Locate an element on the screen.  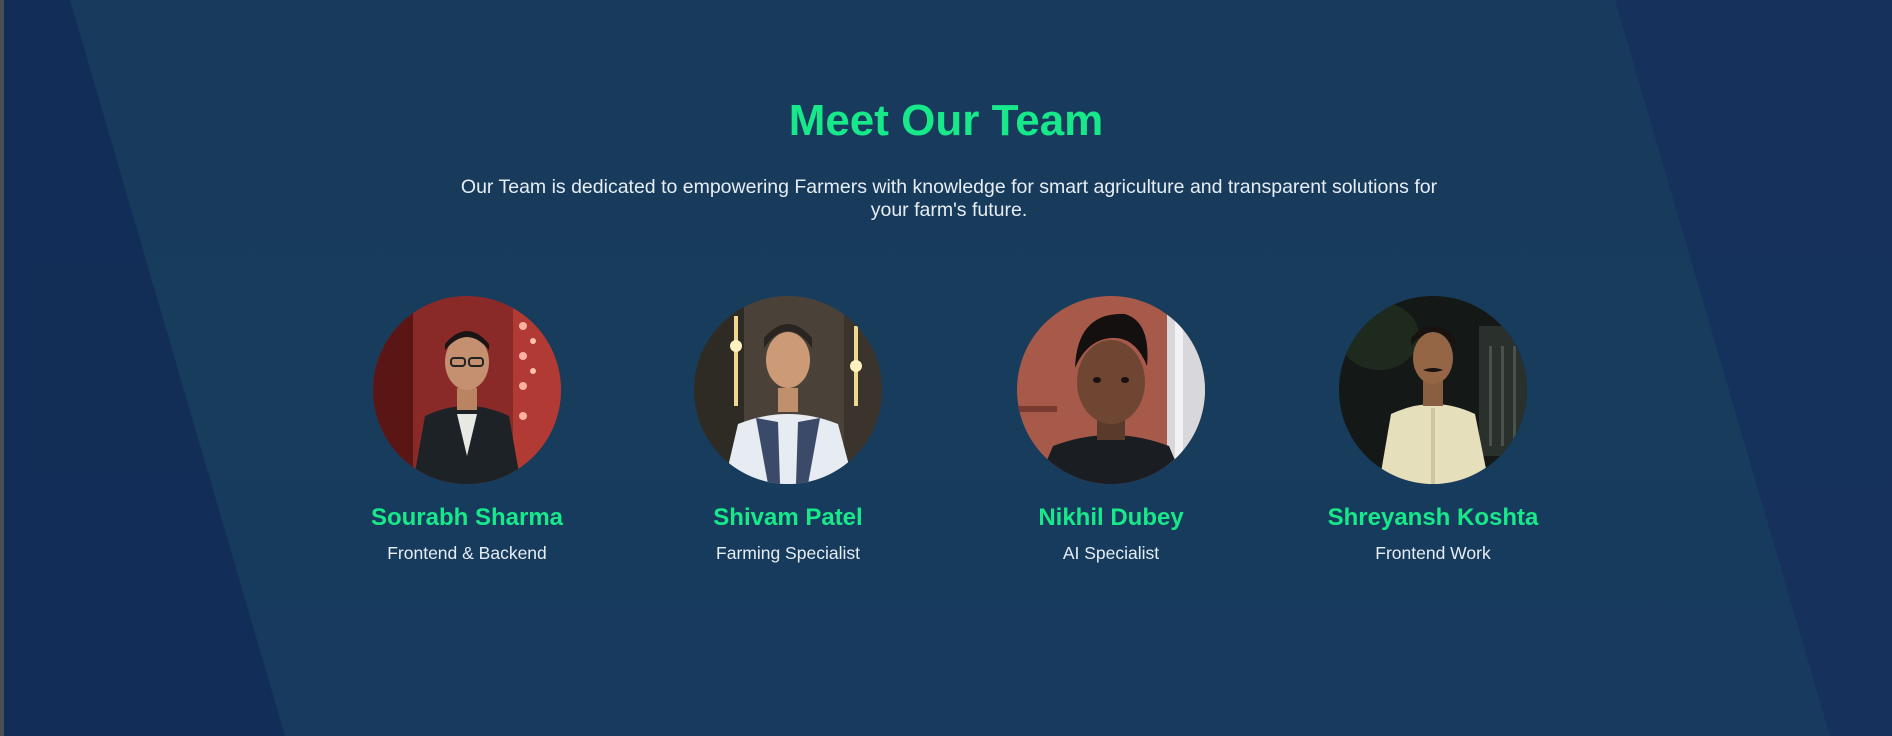
section-title: Meet Our Team is located at coordinates (946, 120).